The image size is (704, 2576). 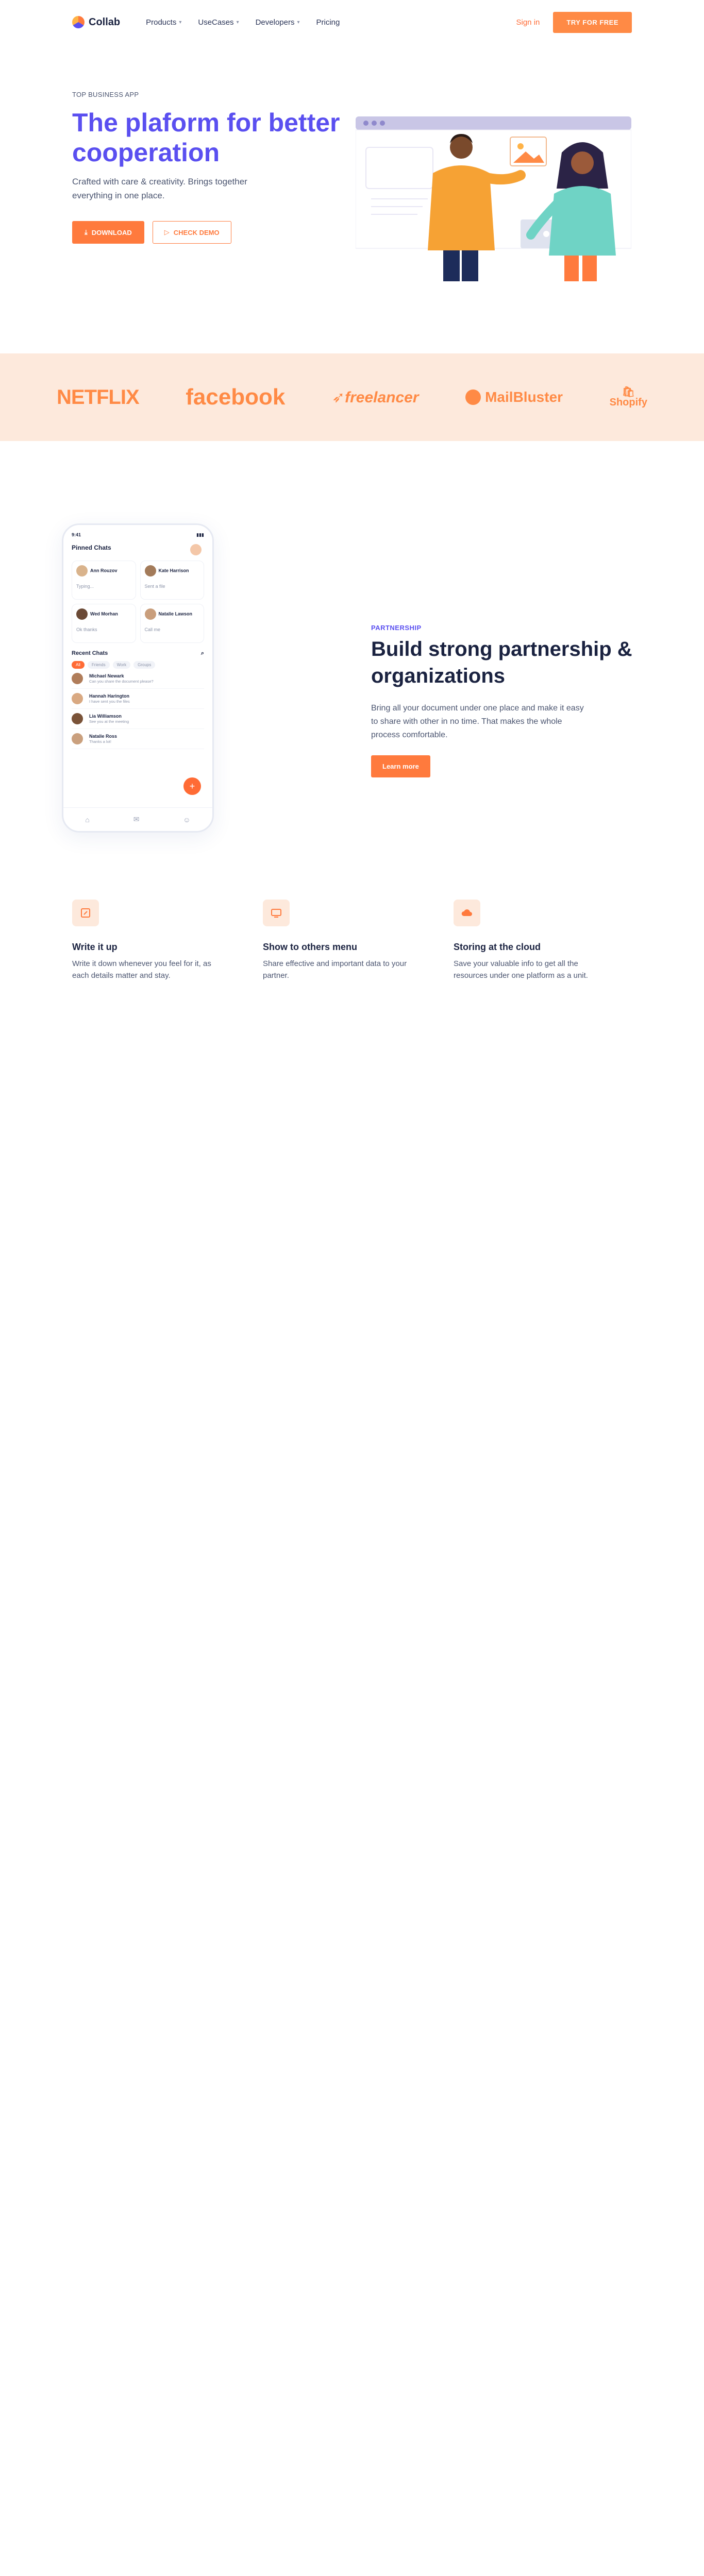 I want to click on main-nav: Products ▾ UseCases ▾ Developers ▾ Pricing, so click(x=243, y=22).